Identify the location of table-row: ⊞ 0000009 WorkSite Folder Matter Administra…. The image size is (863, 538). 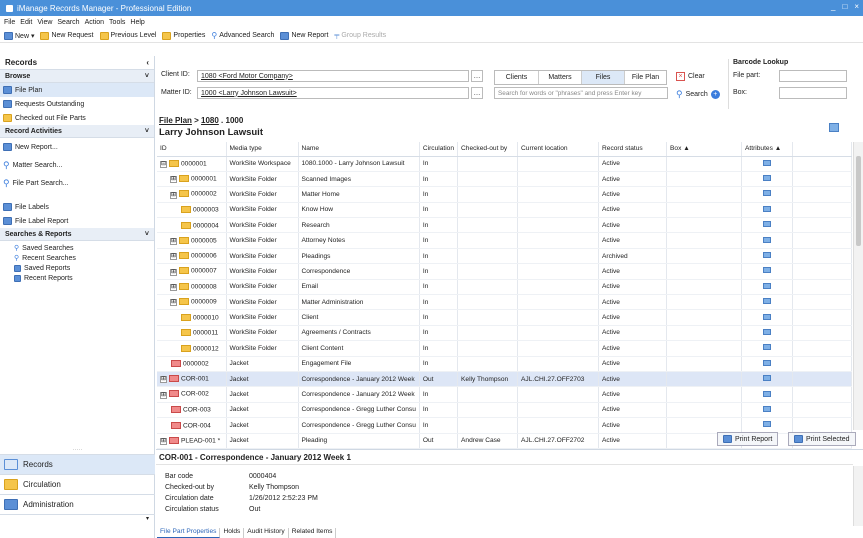
(504, 302).